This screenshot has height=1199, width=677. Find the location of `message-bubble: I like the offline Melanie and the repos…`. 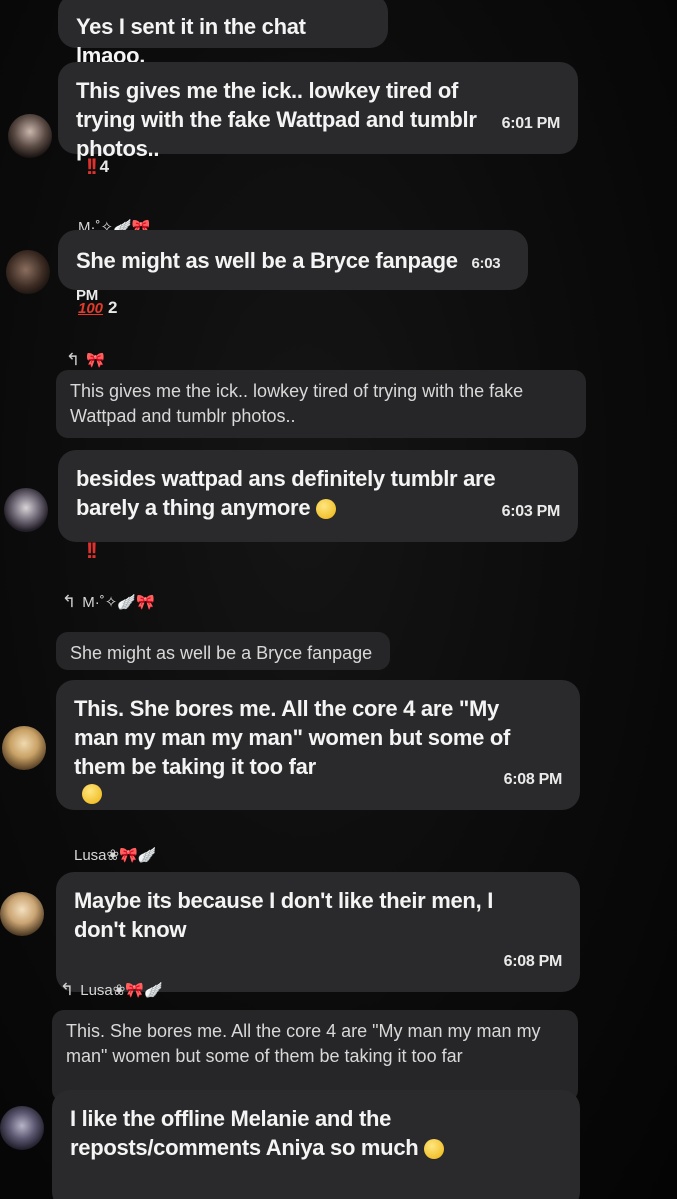

message-bubble: I like the offline Melanie and the repos… is located at coordinates (316, 1144).